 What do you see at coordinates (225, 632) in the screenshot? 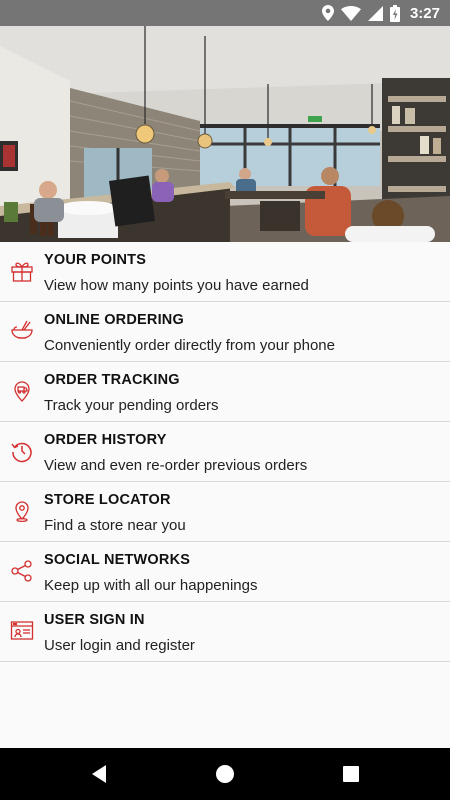
I see `menu-item-user-sign-in: USER SIGN IN User login and register` at bounding box center [225, 632].